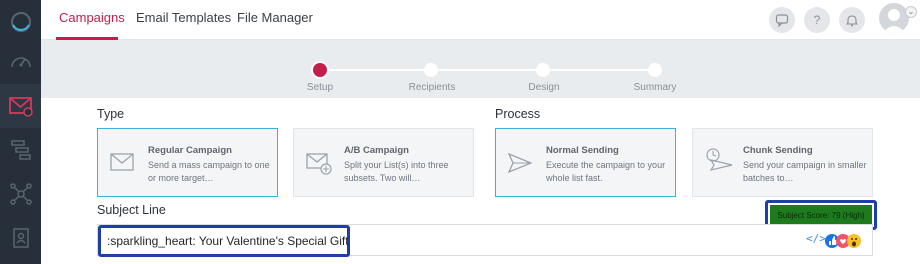 The height and width of the screenshot is (264, 920). What do you see at coordinates (131, 210) in the screenshot?
I see `subject-line-label: Subject Line` at bounding box center [131, 210].